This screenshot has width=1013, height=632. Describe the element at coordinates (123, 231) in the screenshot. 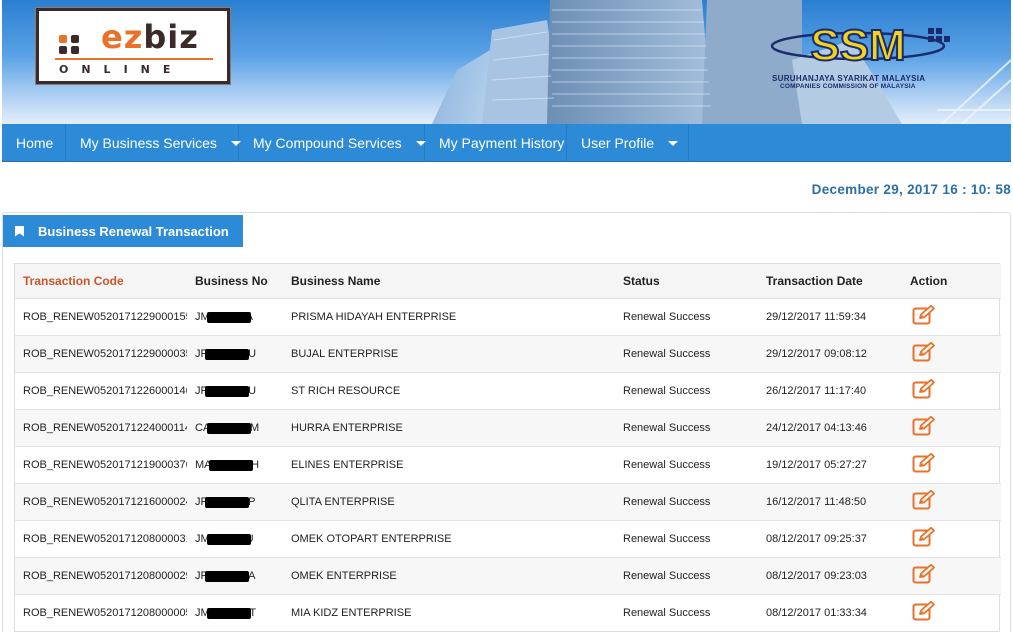

I see `panel-title-tab: Business Renewal Transaction` at that location.